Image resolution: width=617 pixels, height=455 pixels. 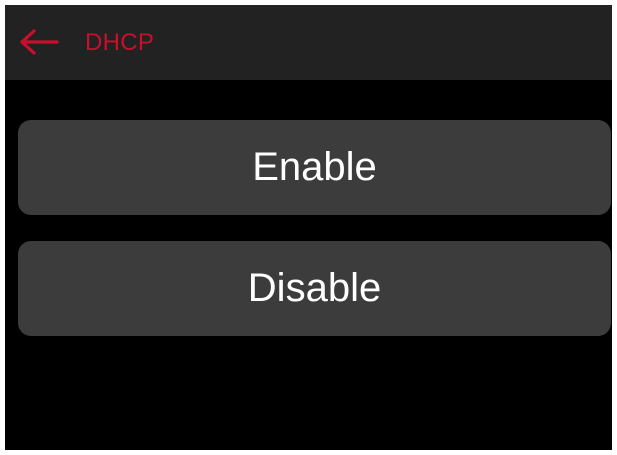 I want to click on enable-button-label: Enable, so click(x=314, y=167).